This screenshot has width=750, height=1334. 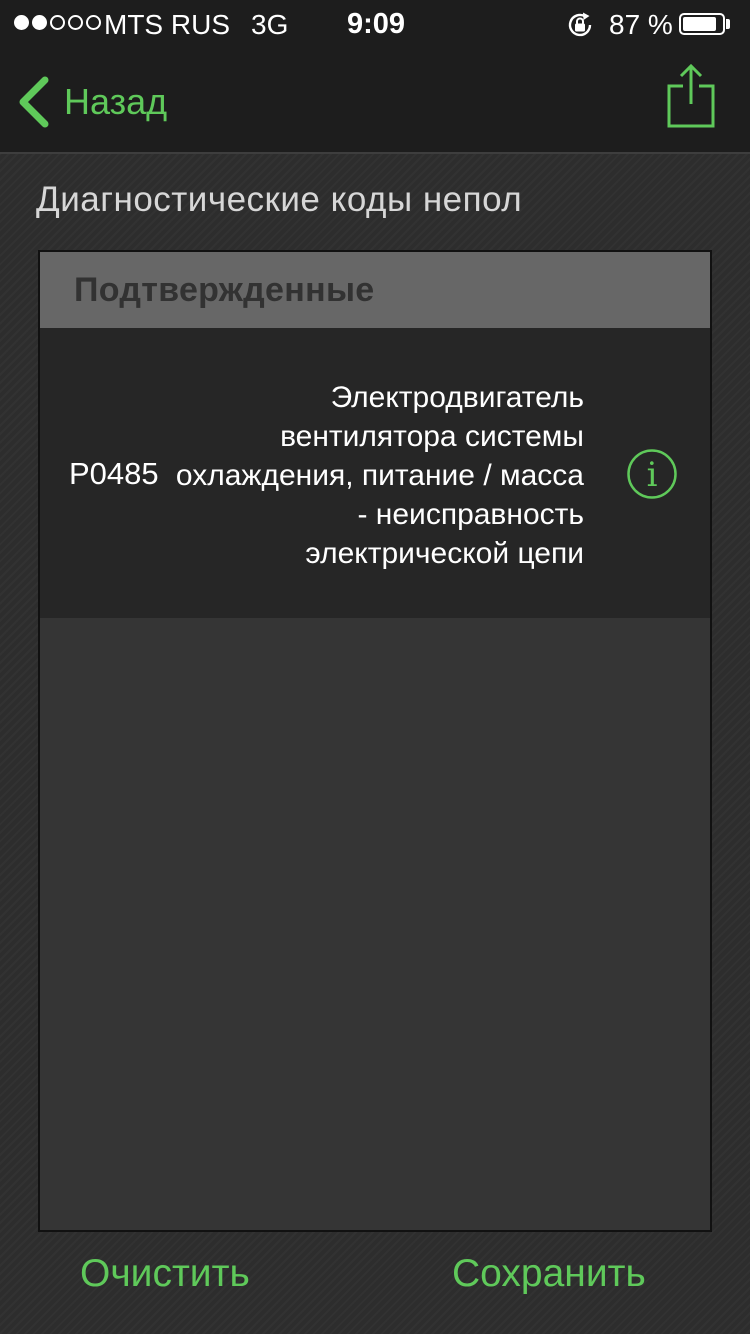 I want to click on carrier-name: MTS RUS, so click(x=167, y=24).